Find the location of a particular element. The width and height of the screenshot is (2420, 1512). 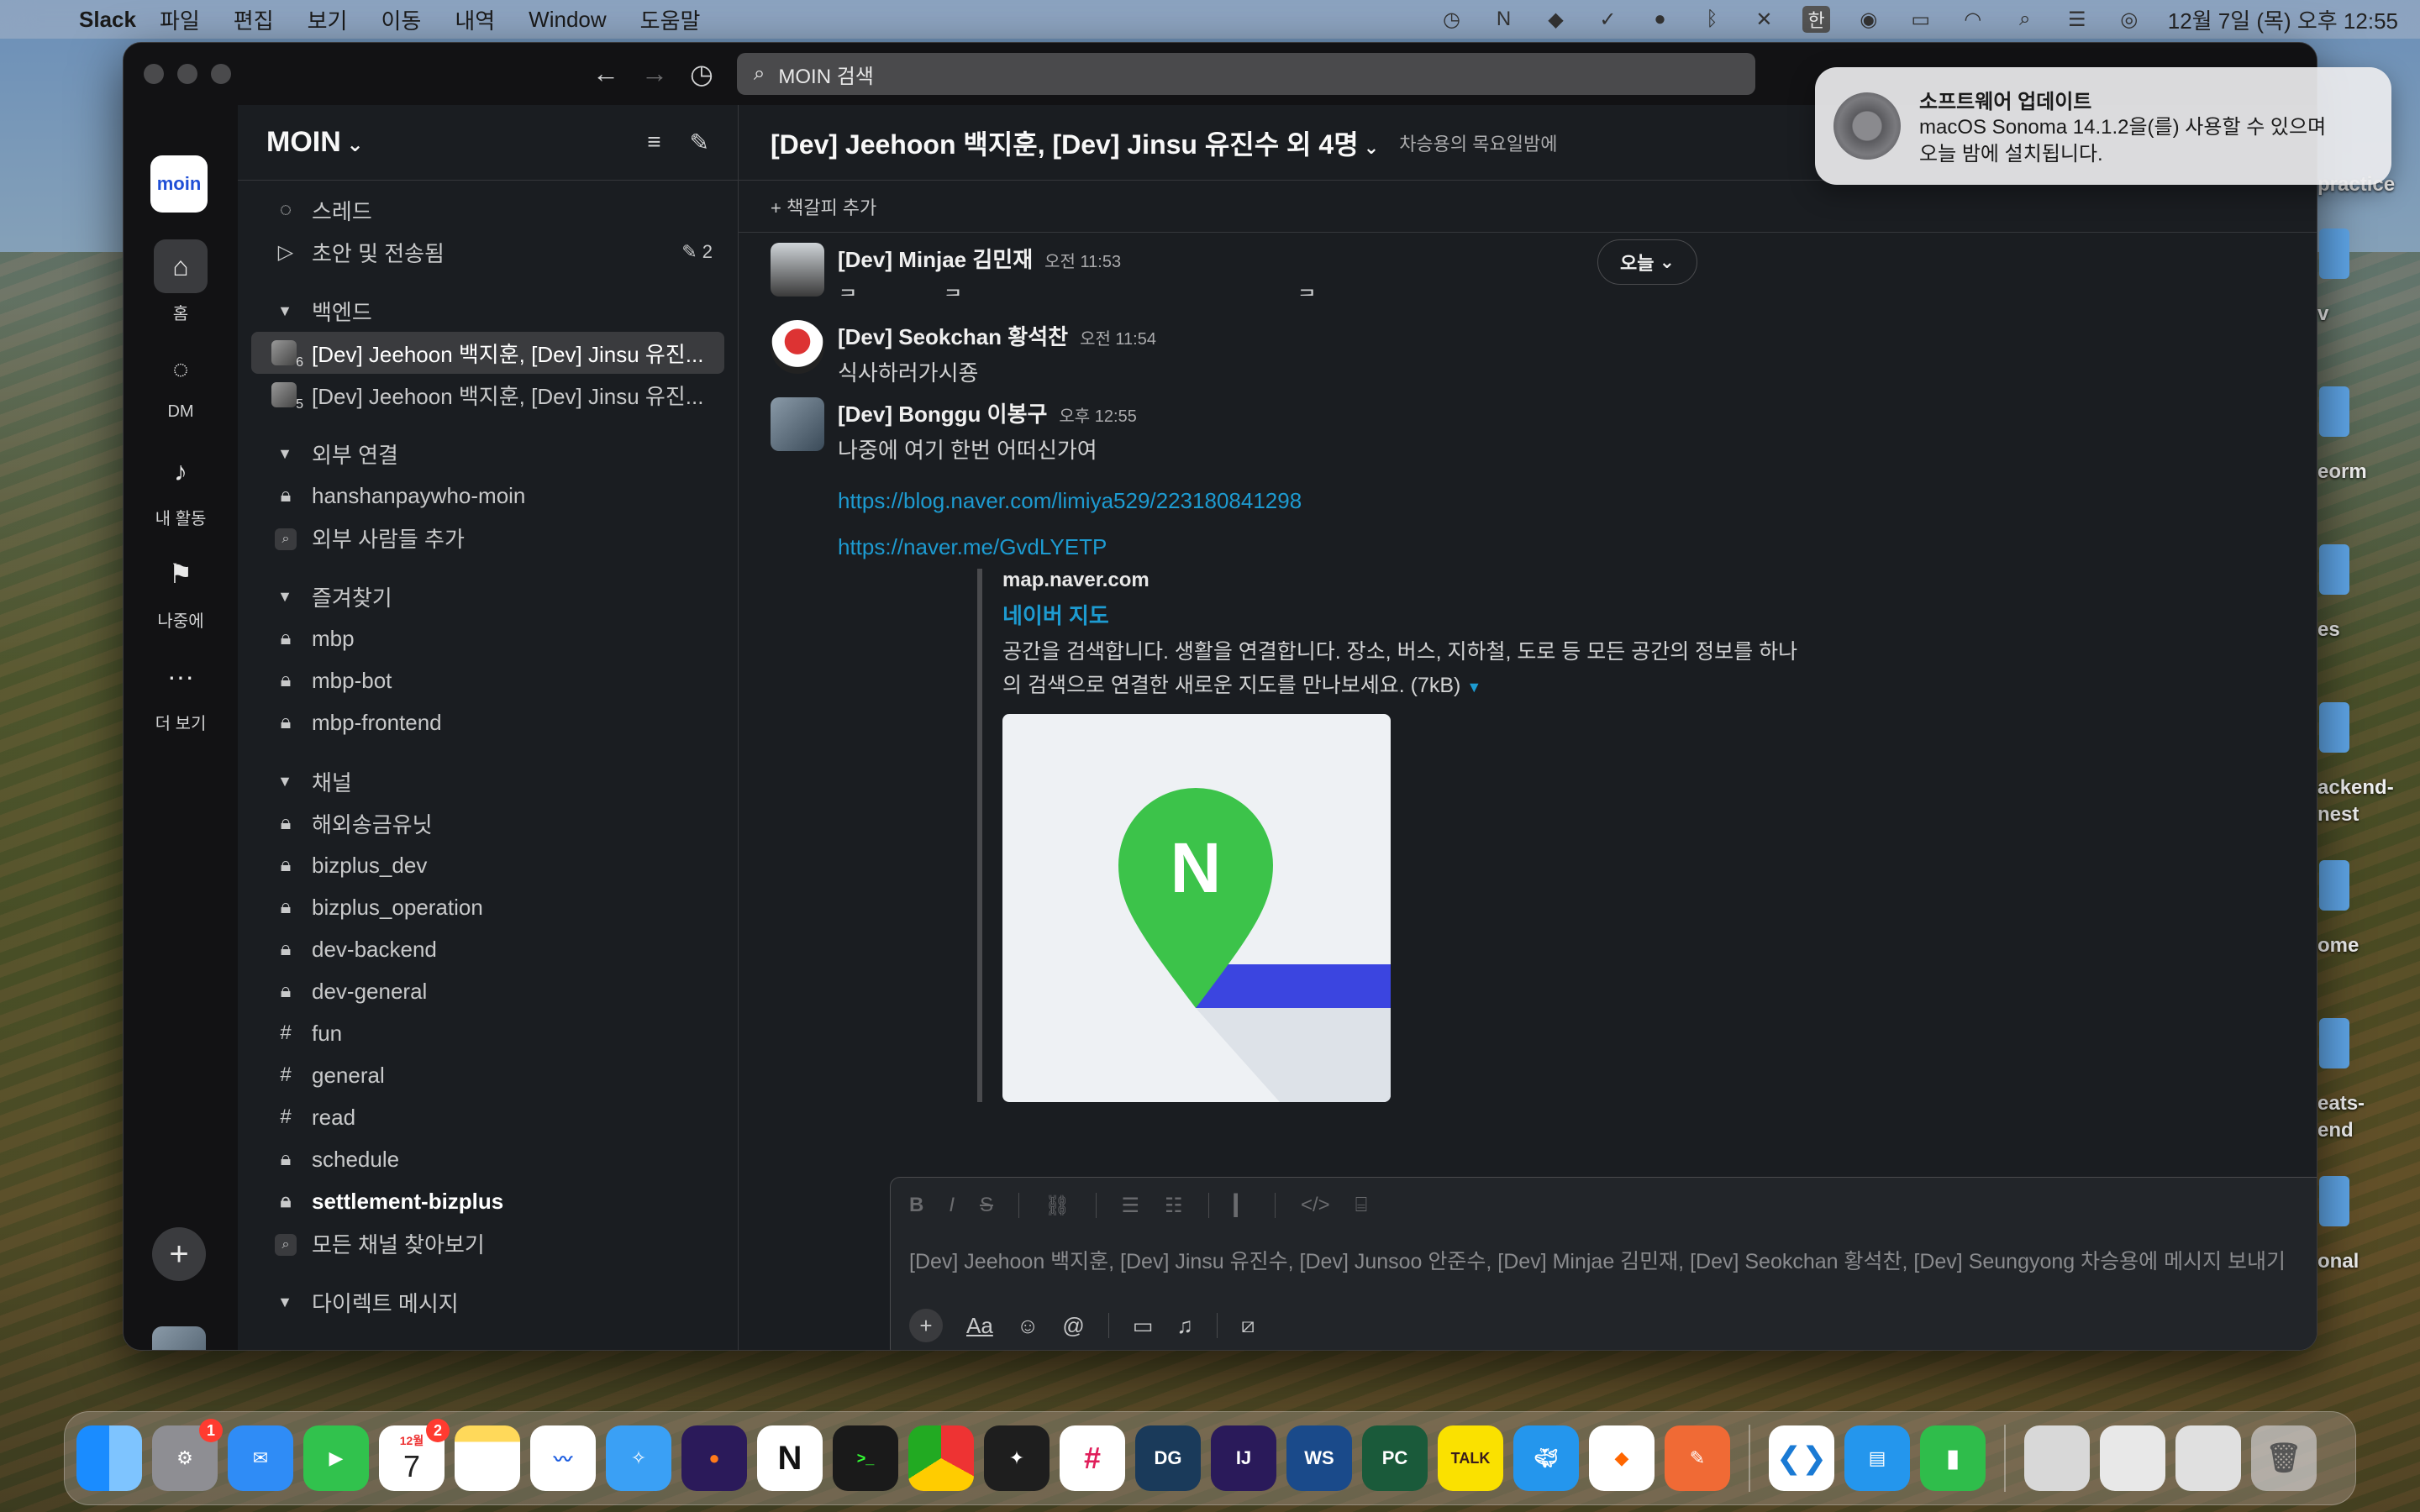

facetime-icon: ▶ is located at coordinates (336, 1458).